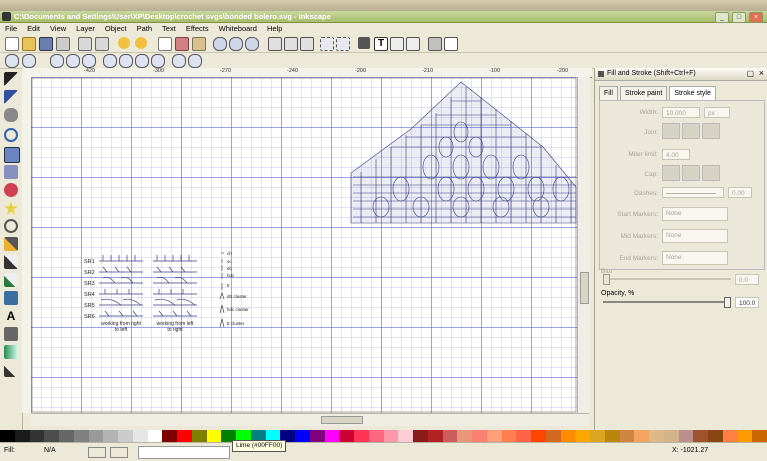  Describe the element at coordinates (85, 44) in the screenshot. I see `import-icon` at that location.